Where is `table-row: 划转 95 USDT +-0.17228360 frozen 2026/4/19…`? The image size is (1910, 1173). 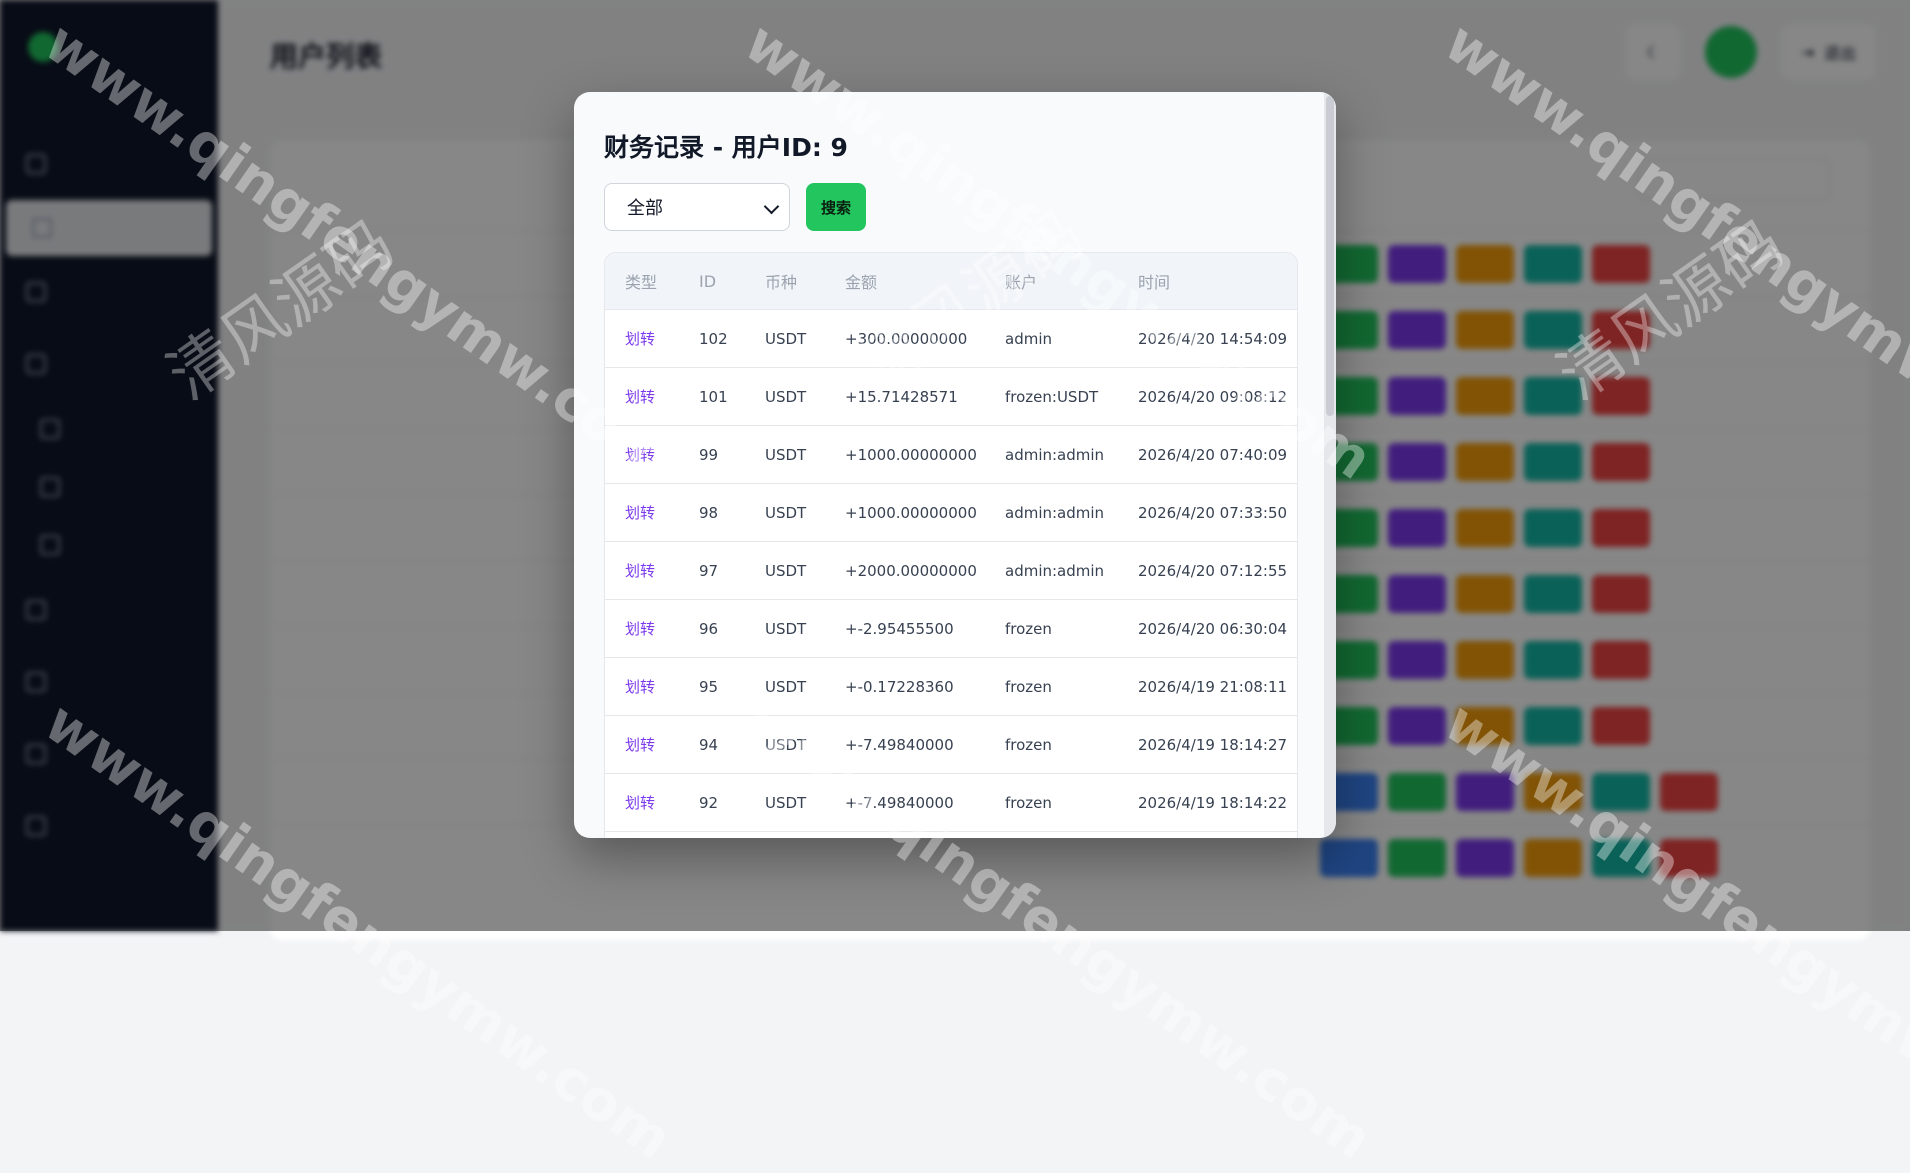 table-row: 划转 95 USDT +-0.17228360 frozen 2026/4/19… is located at coordinates (951, 687).